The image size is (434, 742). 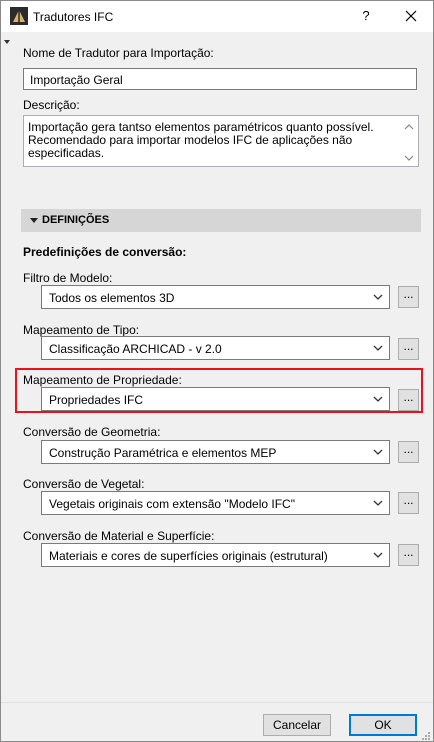 What do you see at coordinates (217, 16) in the screenshot?
I see `title-bar: Tradutores IFC ?` at bounding box center [217, 16].